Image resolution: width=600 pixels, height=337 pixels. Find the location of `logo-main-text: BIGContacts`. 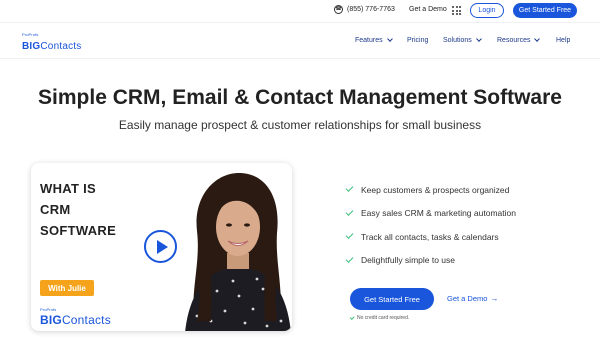

logo-main-text: BIGContacts is located at coordinates (52, 46).